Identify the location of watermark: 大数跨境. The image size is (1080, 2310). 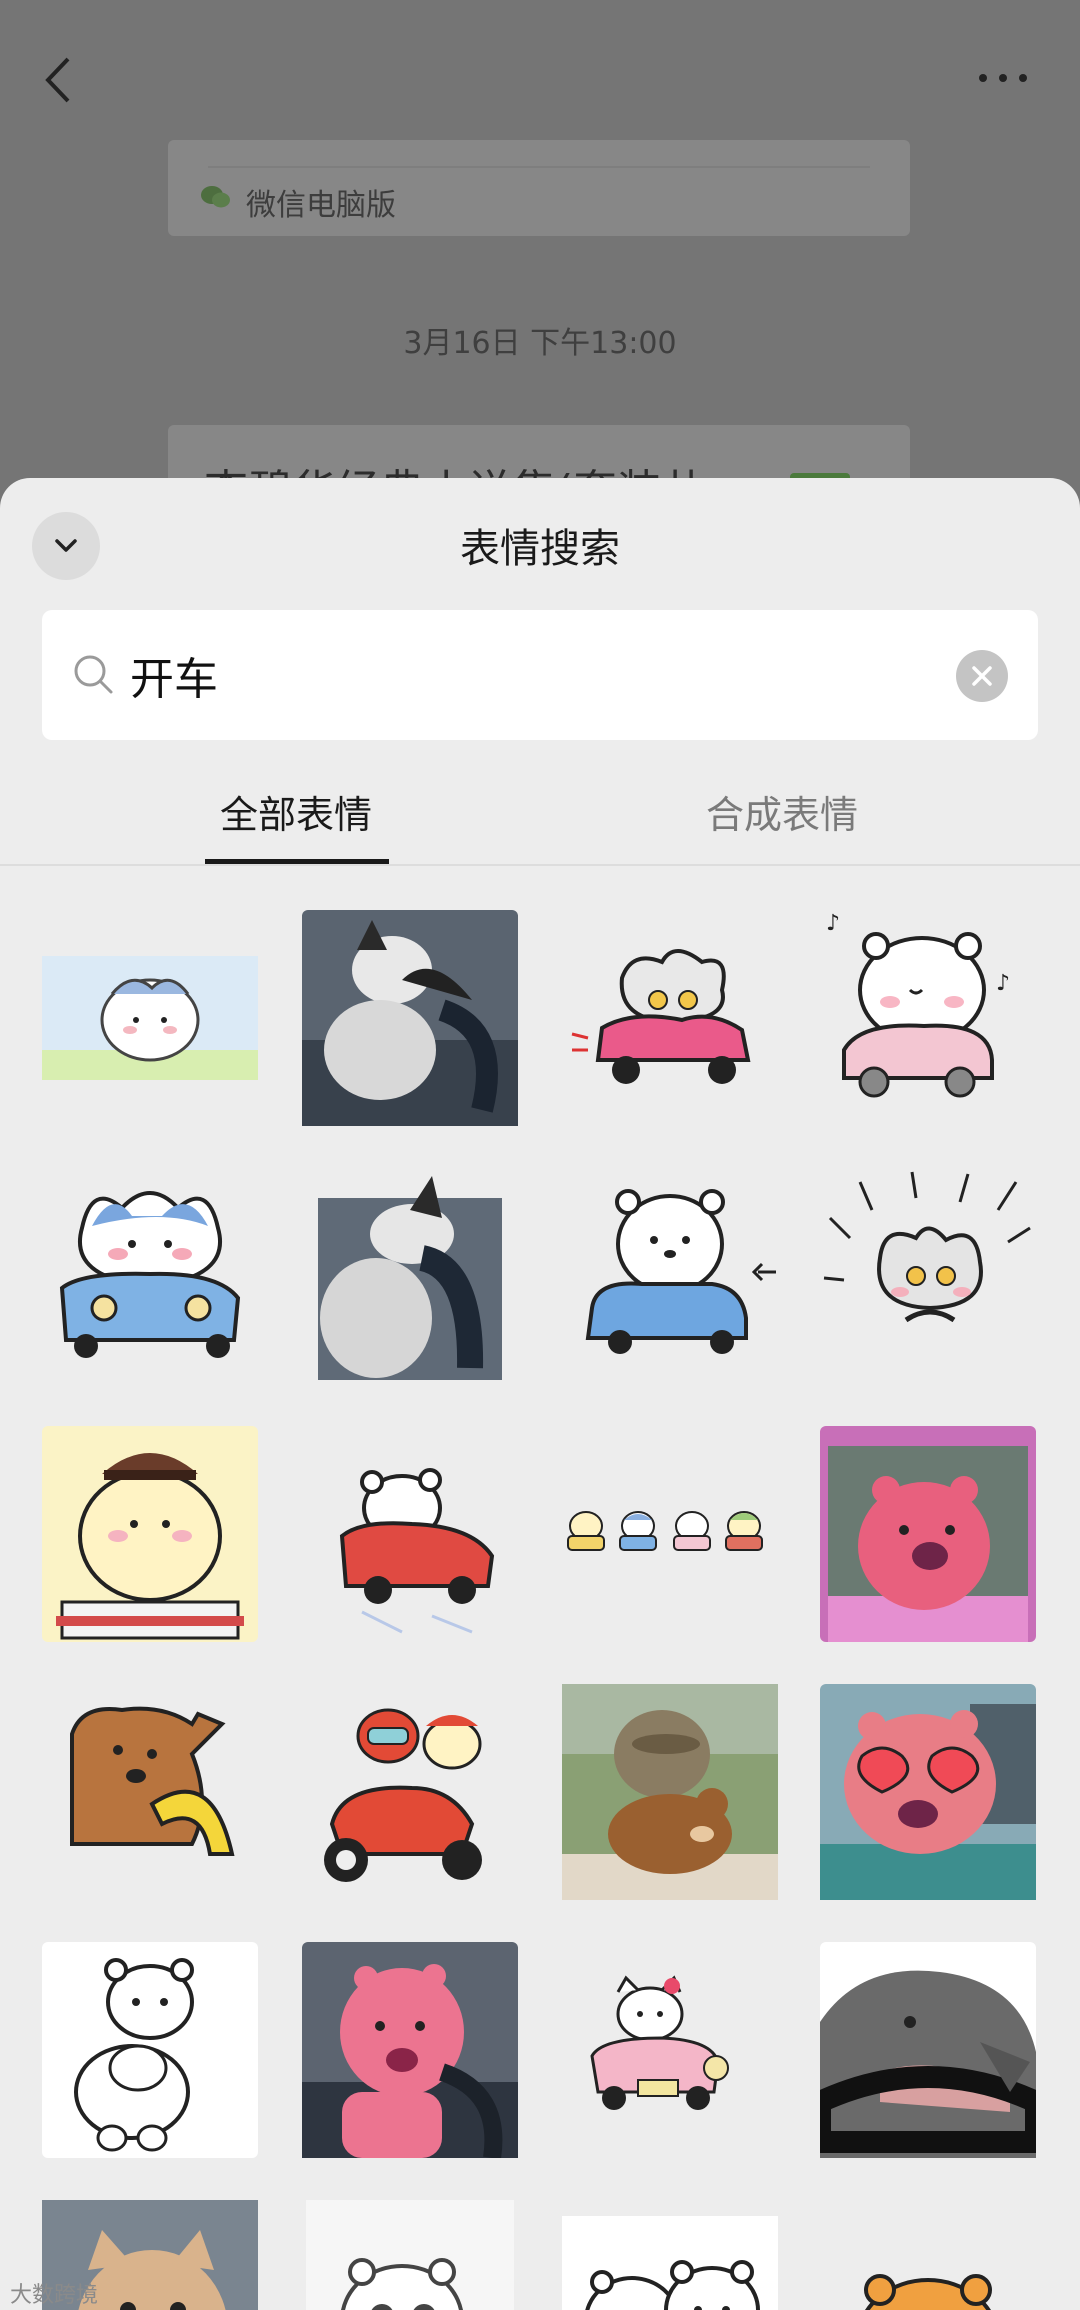
(54, 2295).